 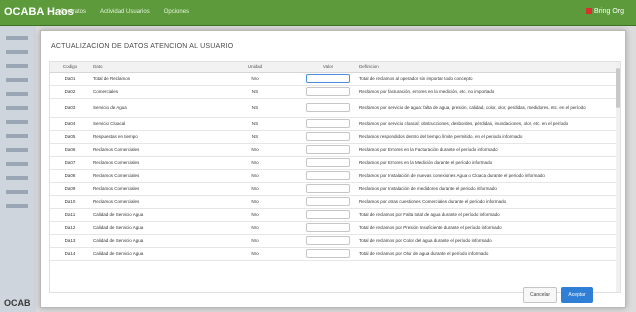 I want to click on cell-code: Da04, so click(x=70, y=124).